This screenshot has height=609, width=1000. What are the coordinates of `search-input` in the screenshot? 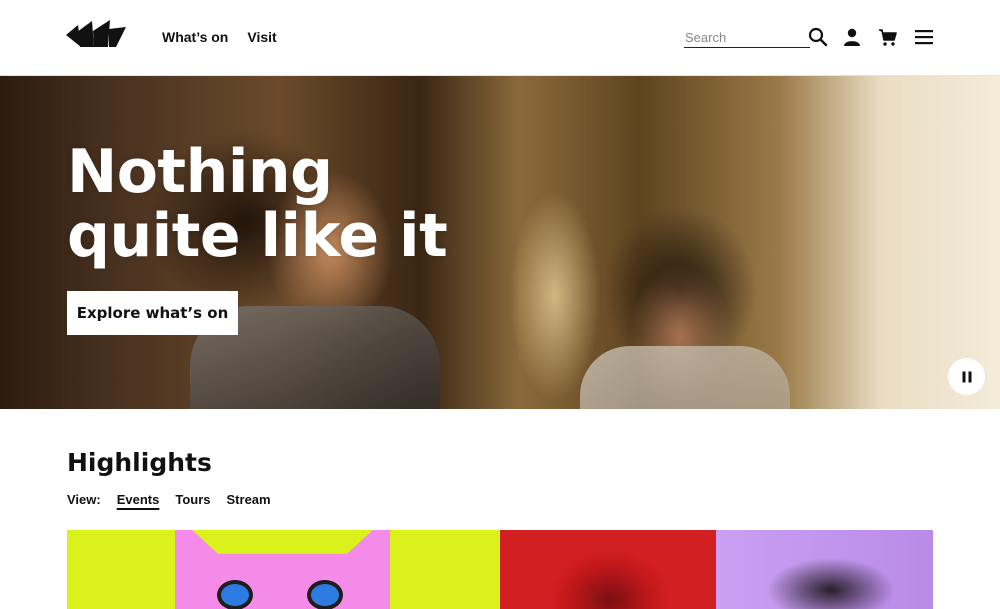 It's located at (747, 37).